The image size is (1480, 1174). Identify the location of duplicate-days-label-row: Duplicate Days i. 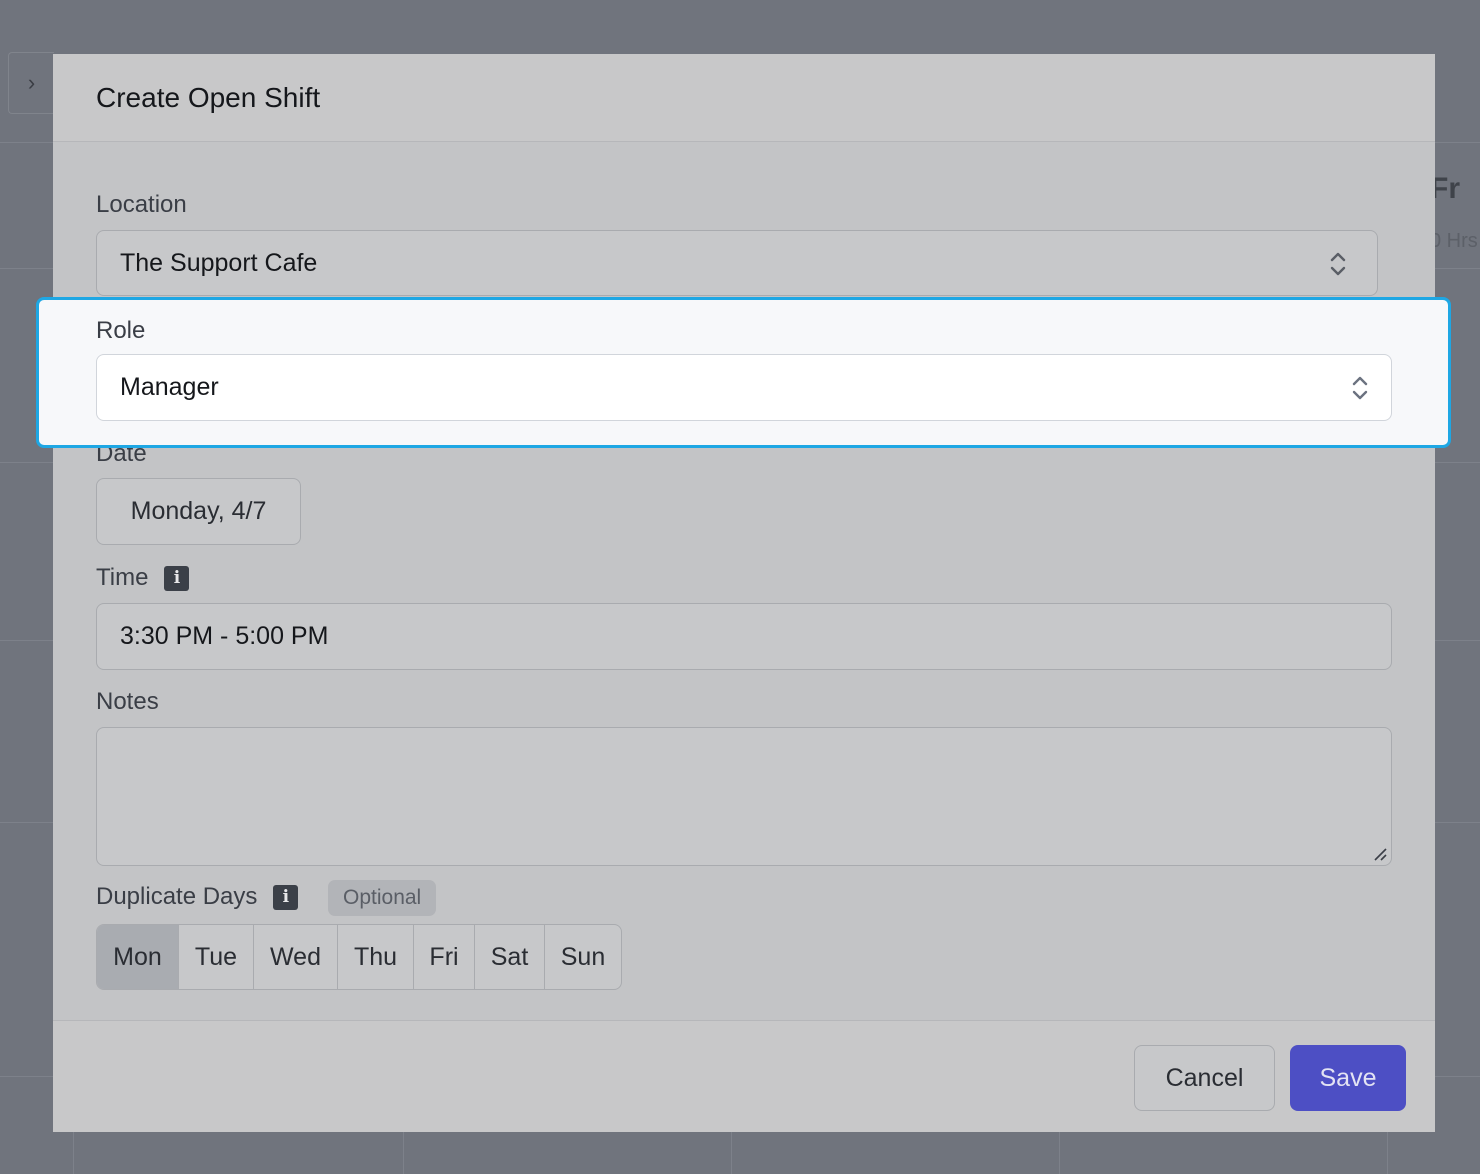
(197, 897).